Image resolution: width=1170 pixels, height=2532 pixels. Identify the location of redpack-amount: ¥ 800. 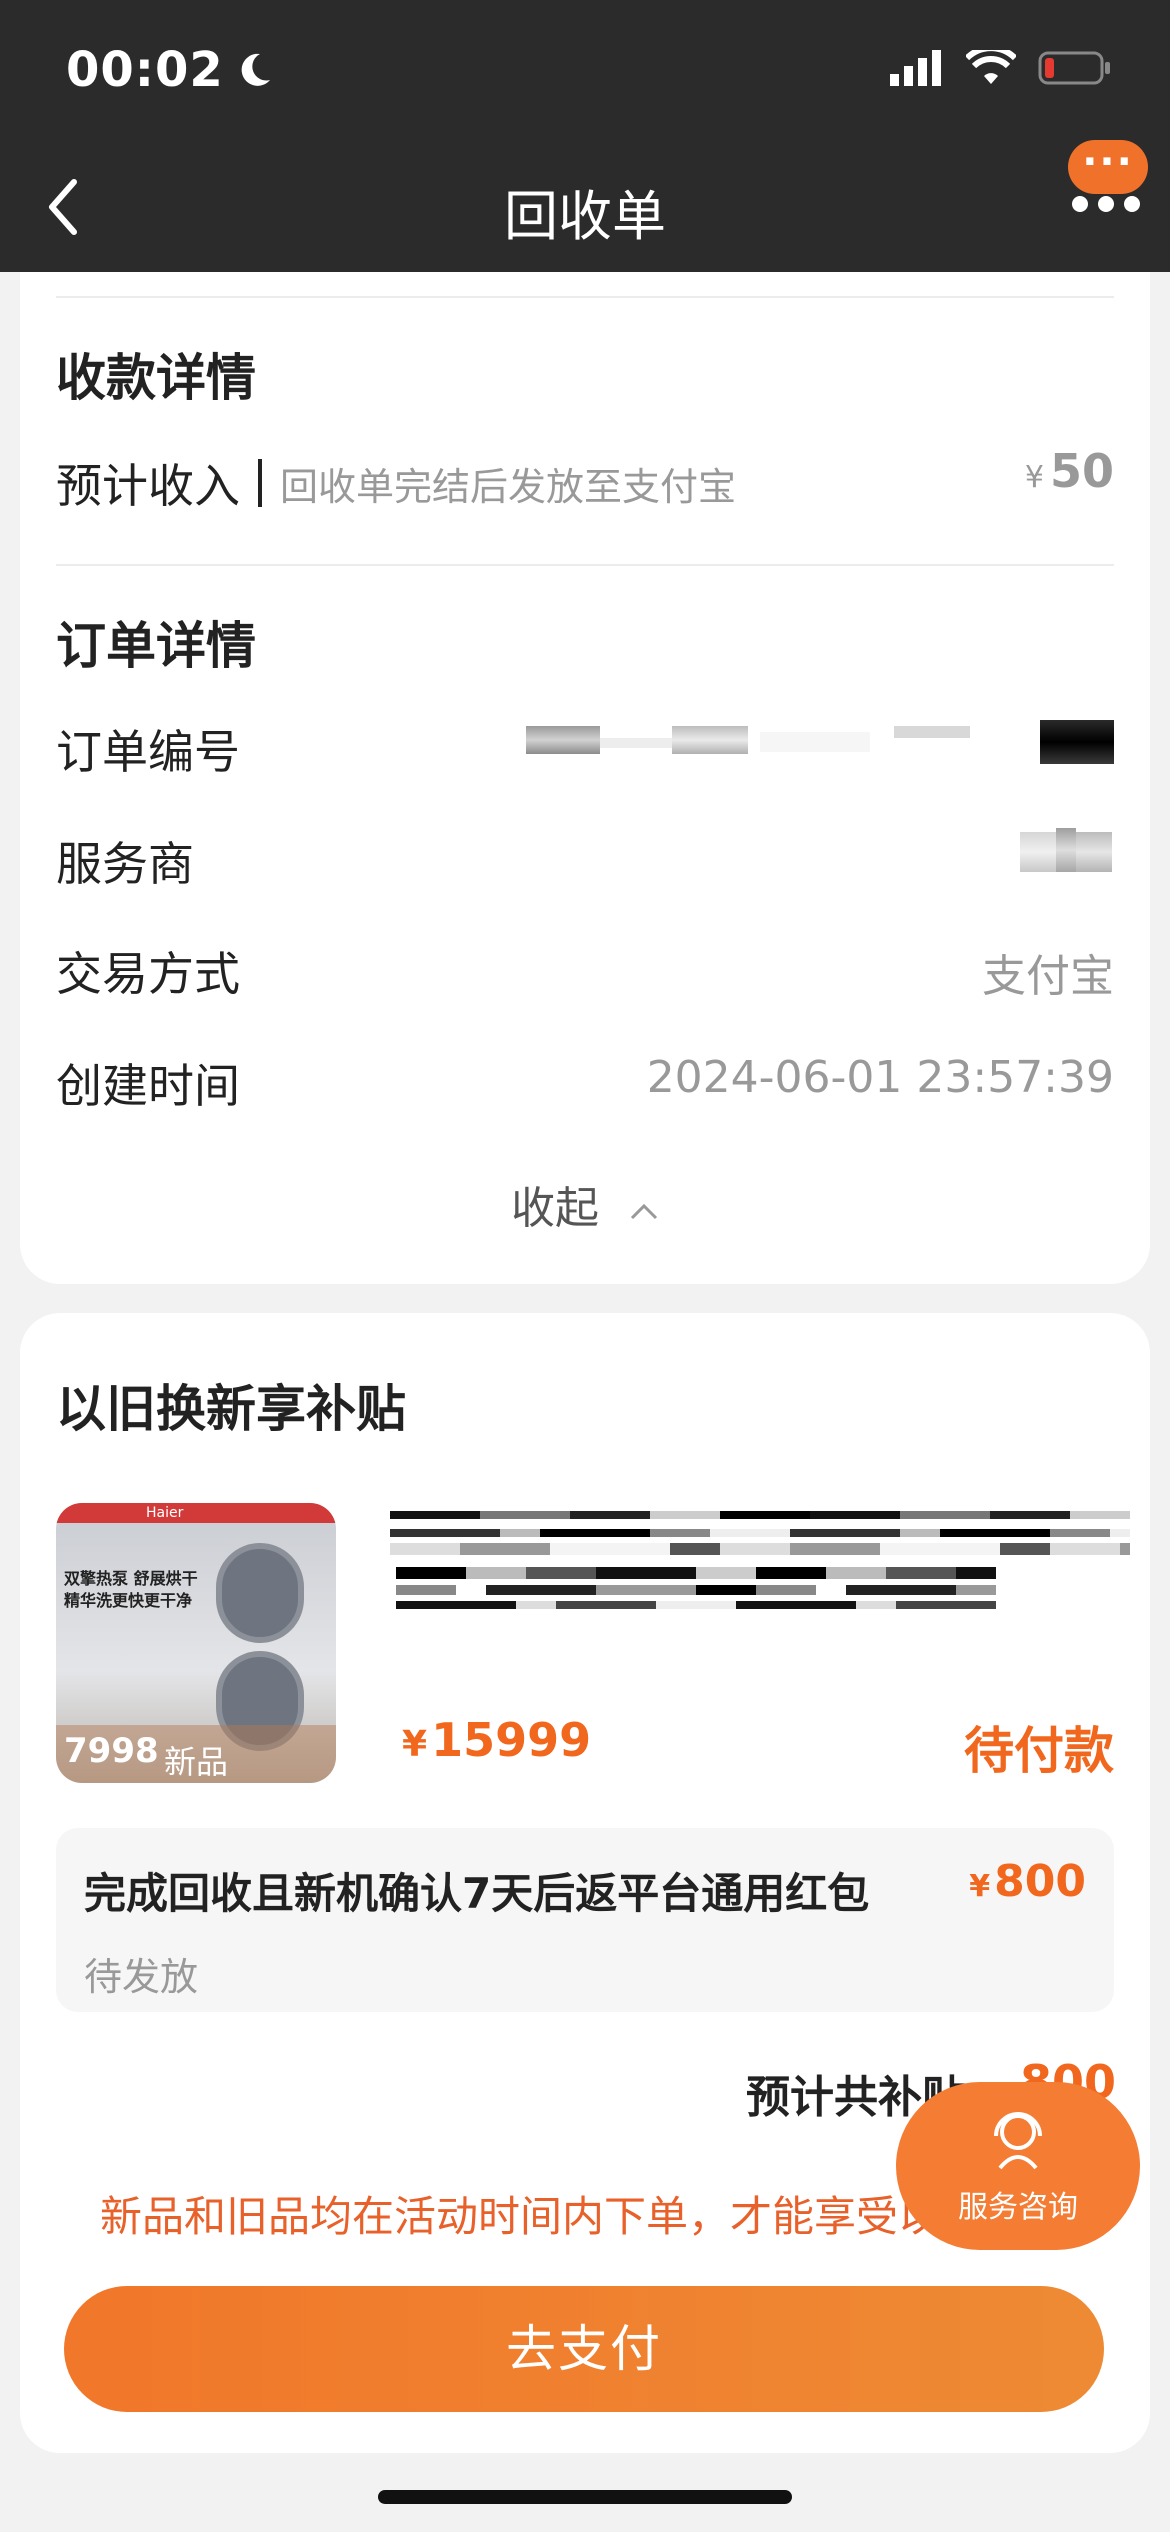
(1027, 1881).